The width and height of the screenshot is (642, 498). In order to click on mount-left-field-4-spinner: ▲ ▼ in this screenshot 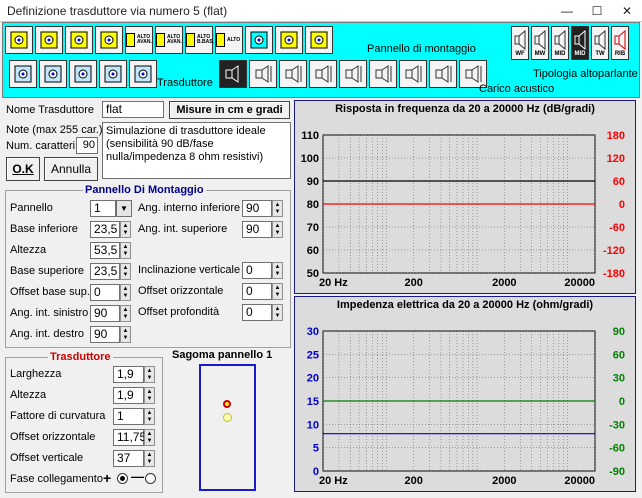, I will do `click(125, 271)`.